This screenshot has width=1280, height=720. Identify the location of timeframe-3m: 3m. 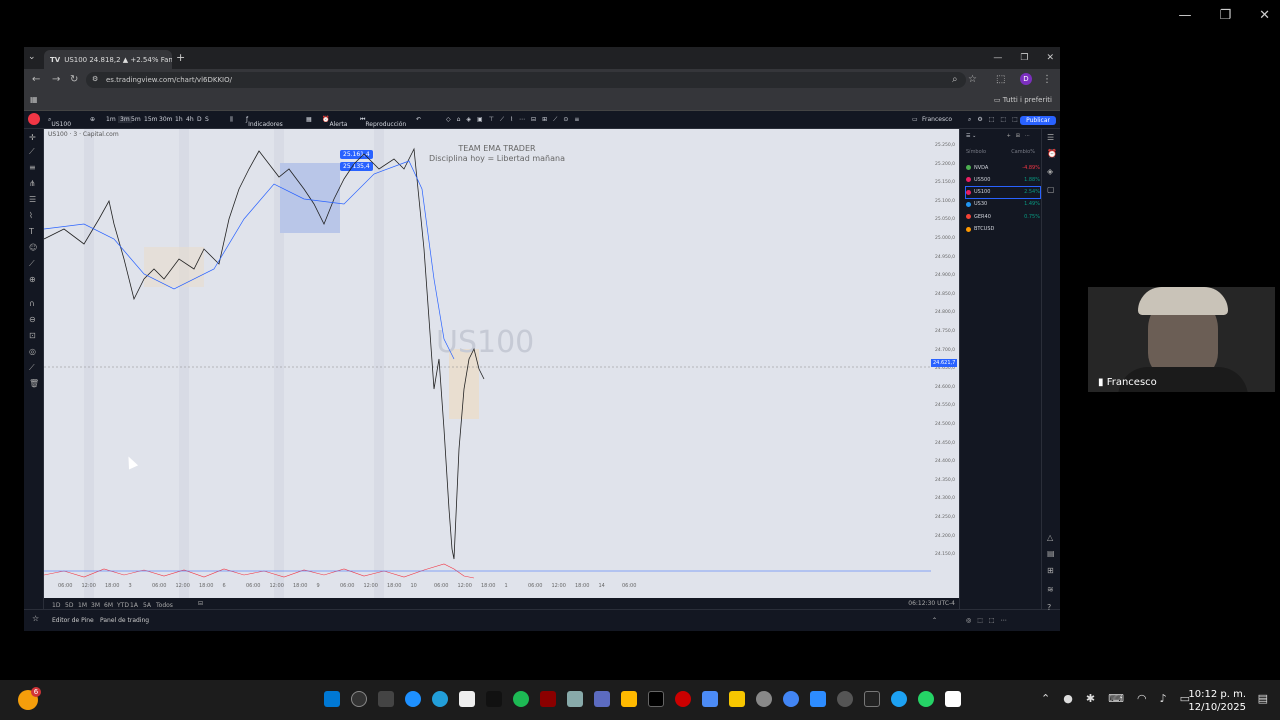
(125, 119).